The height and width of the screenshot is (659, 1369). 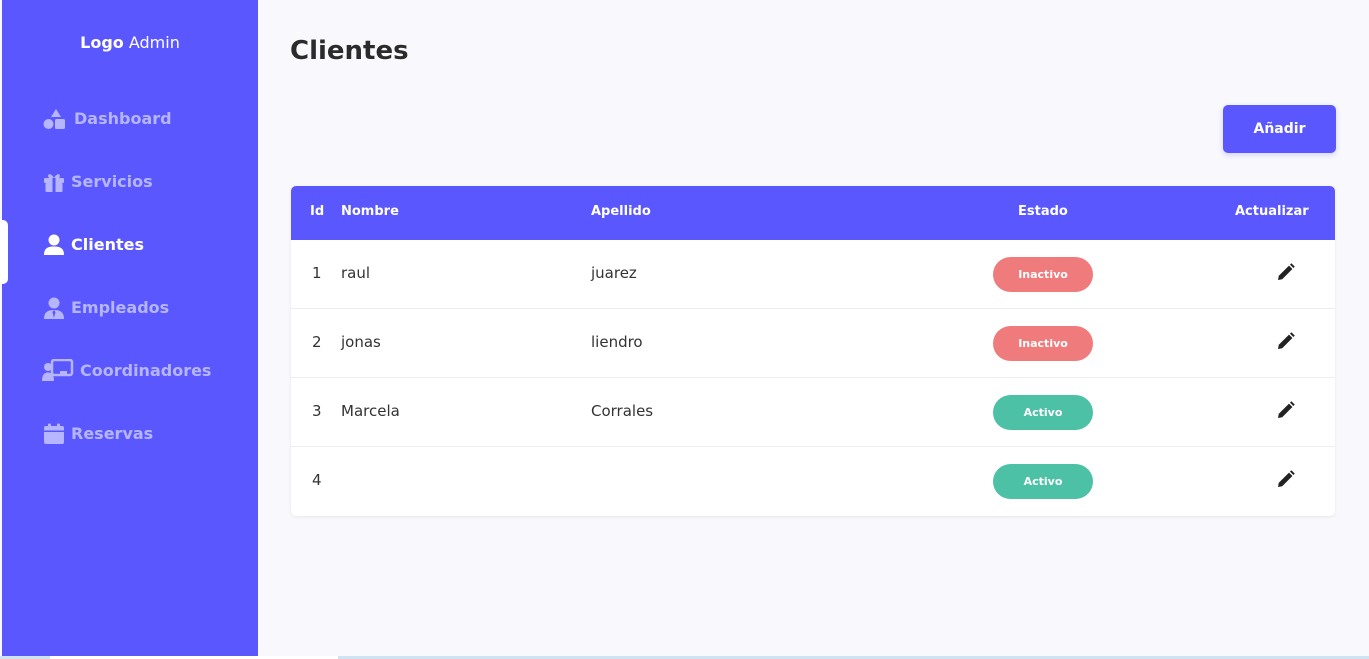 I want to click on gift-icon, so click(x=54, y=182).